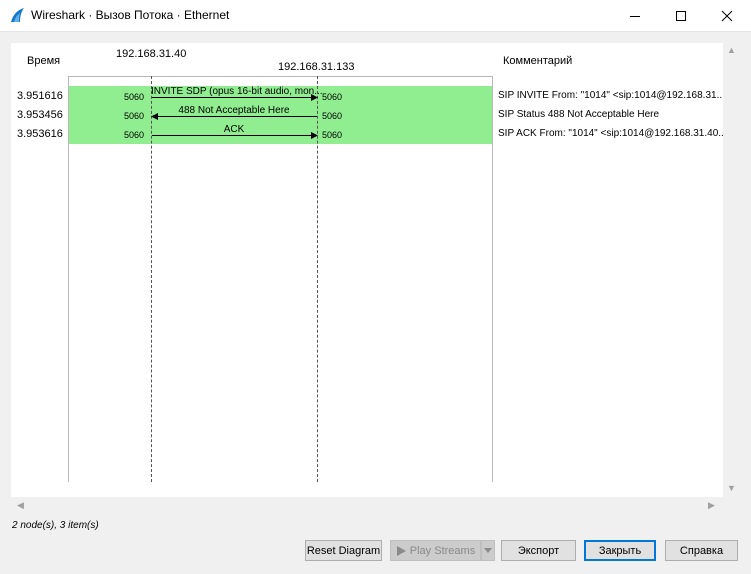 The height and width of the screenshot is (574, 751). Describe the element at coordinates (578, 114) in the screenshot. I see `row-comment: SIP Status 488 Not Acceptable Here` at that location.